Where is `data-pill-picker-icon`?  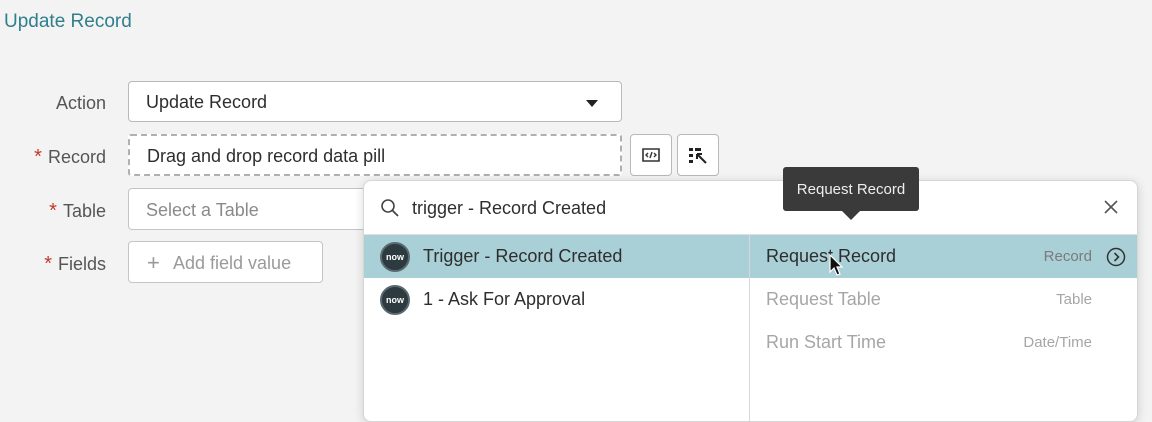 data-pill-picker-icon is located at coordinates (698, 156).